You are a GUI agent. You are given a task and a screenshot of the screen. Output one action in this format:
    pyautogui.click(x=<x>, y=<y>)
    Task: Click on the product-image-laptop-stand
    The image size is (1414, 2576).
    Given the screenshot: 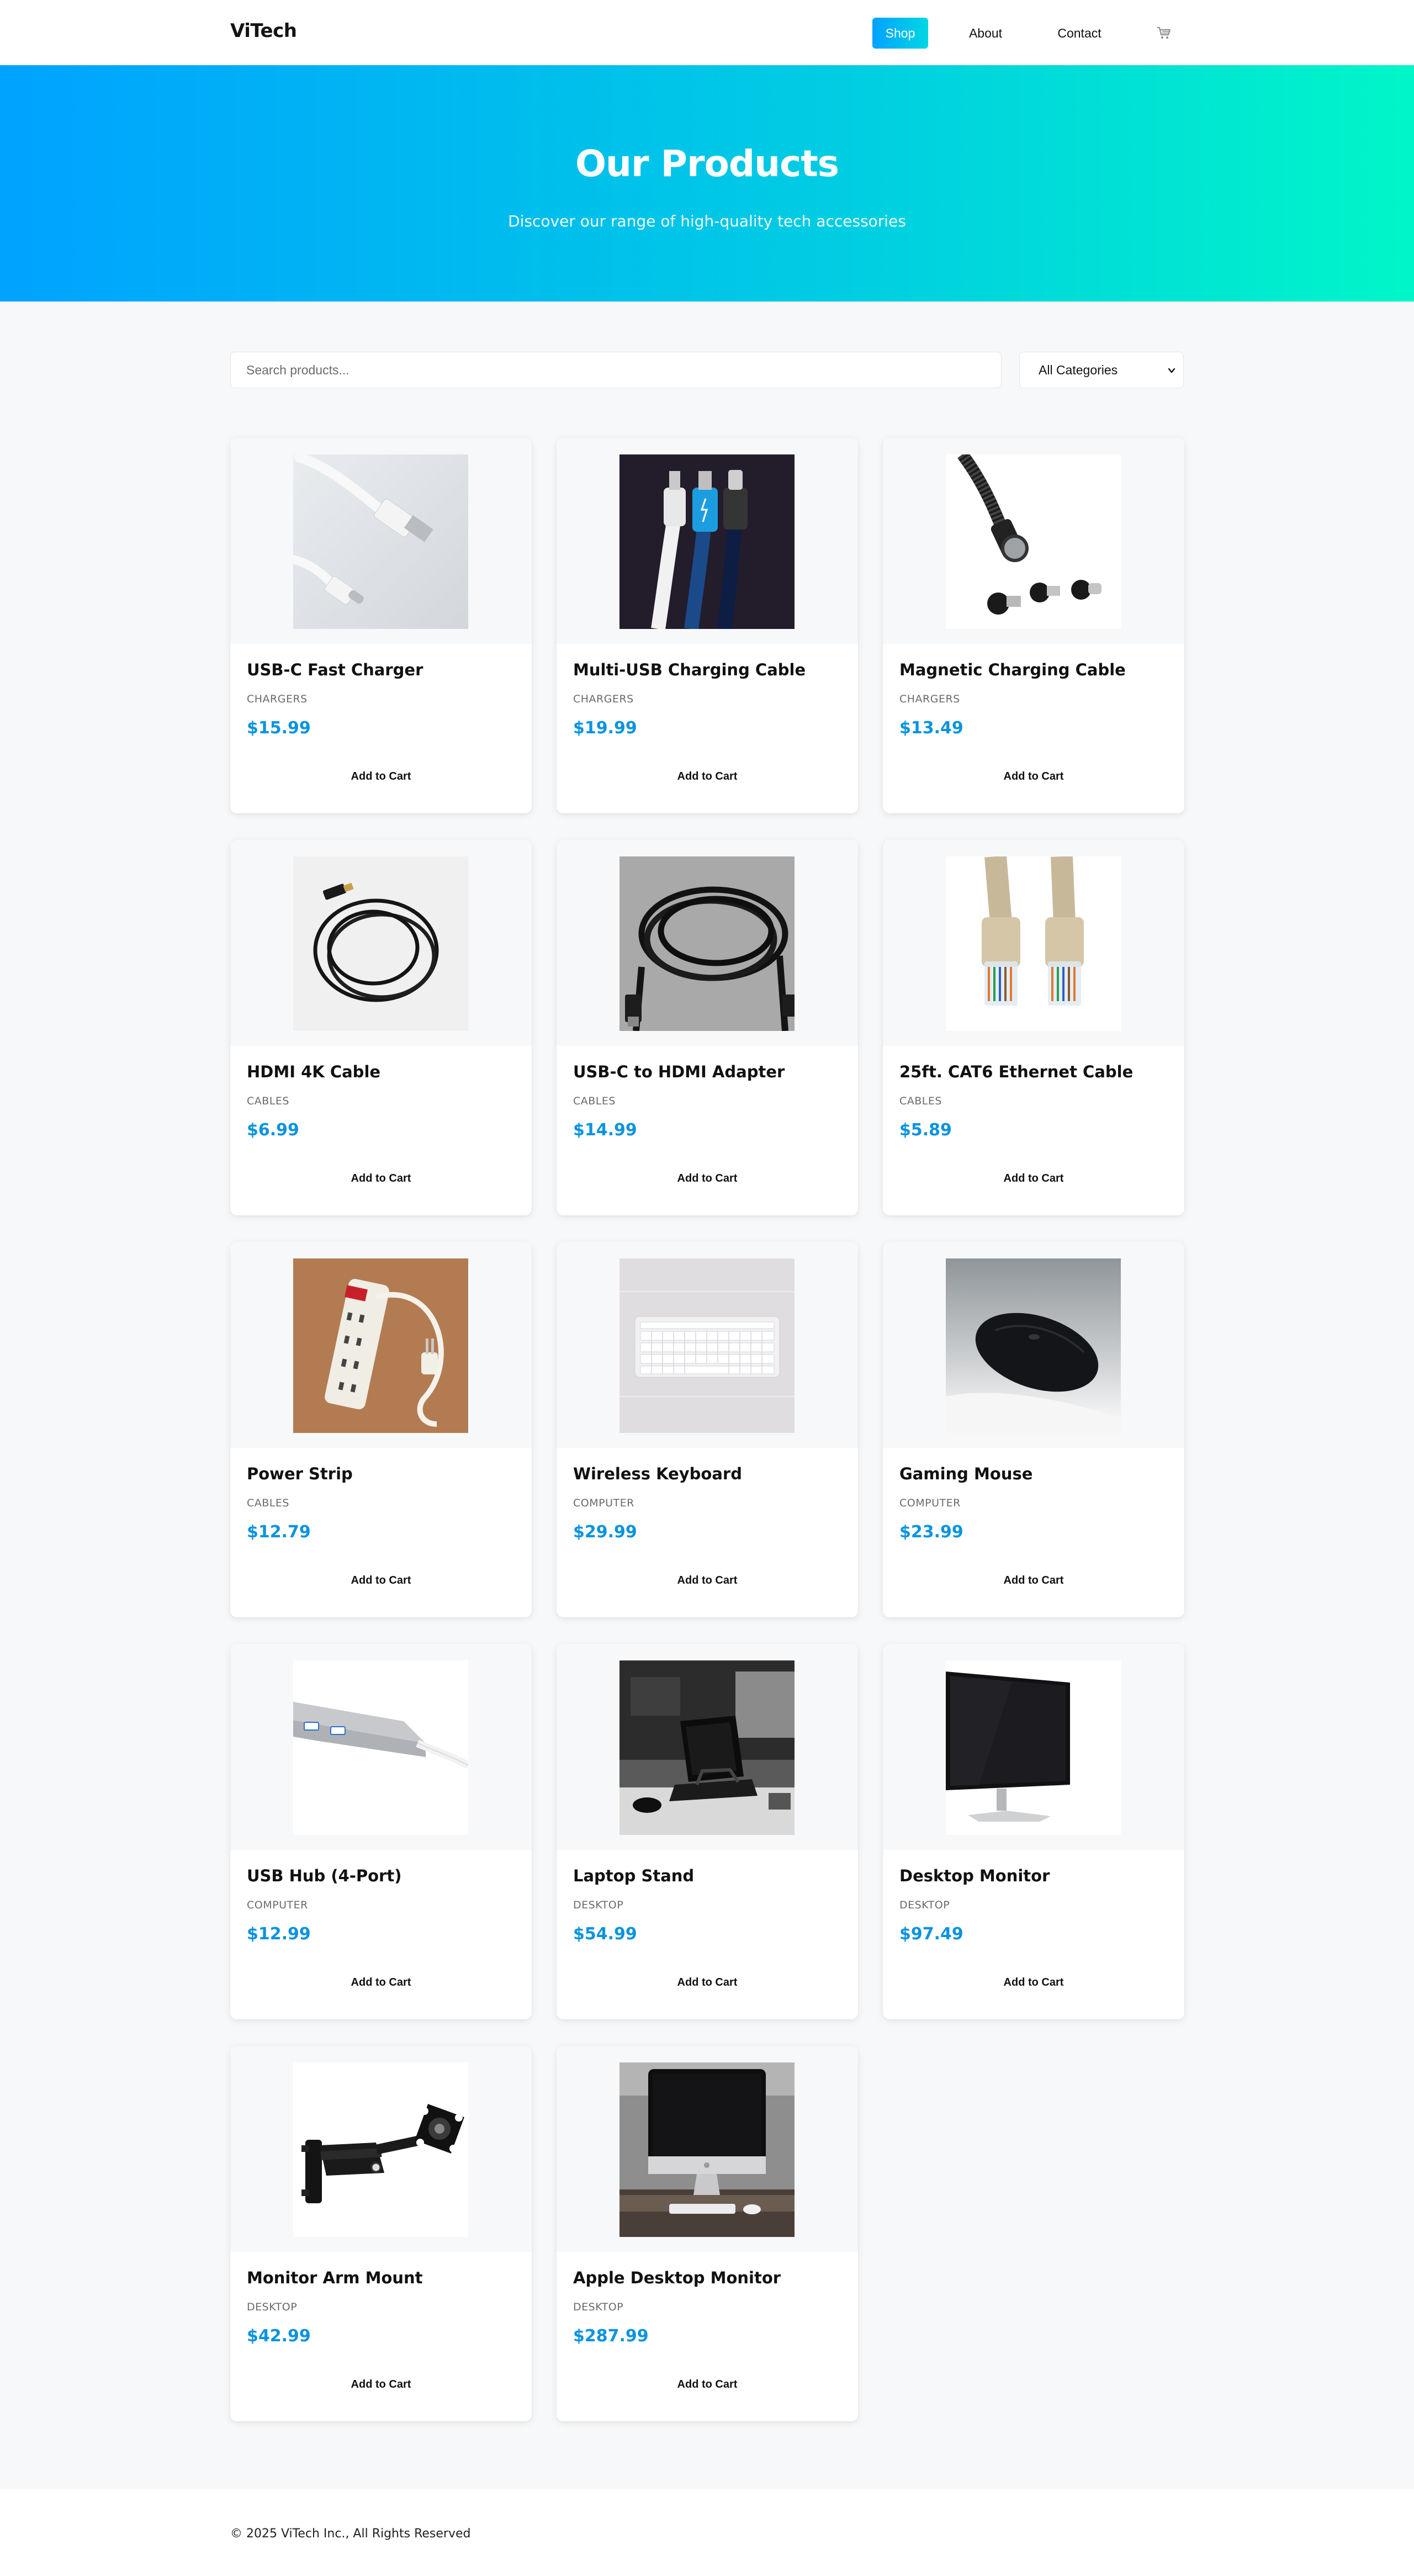 What is the action you would take?
    pyautogui.click(x=707, y=1747)
    